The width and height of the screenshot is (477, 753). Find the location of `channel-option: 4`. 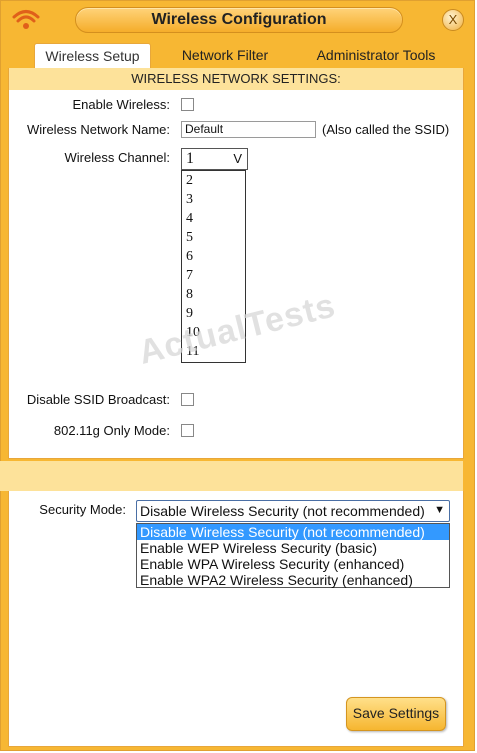

channel-option: 4 is located at coordinates (213, 218).